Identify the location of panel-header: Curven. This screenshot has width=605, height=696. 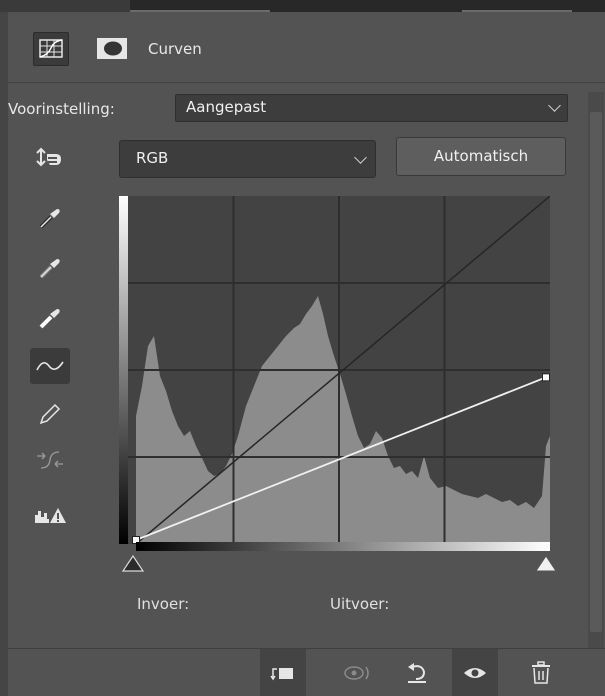
(306, 47).